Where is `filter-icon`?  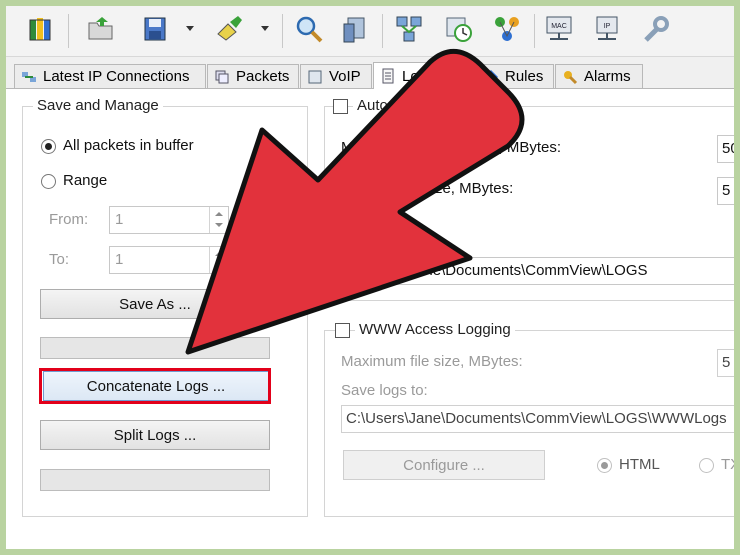
filter-icon is located at coordinates (355, 29).